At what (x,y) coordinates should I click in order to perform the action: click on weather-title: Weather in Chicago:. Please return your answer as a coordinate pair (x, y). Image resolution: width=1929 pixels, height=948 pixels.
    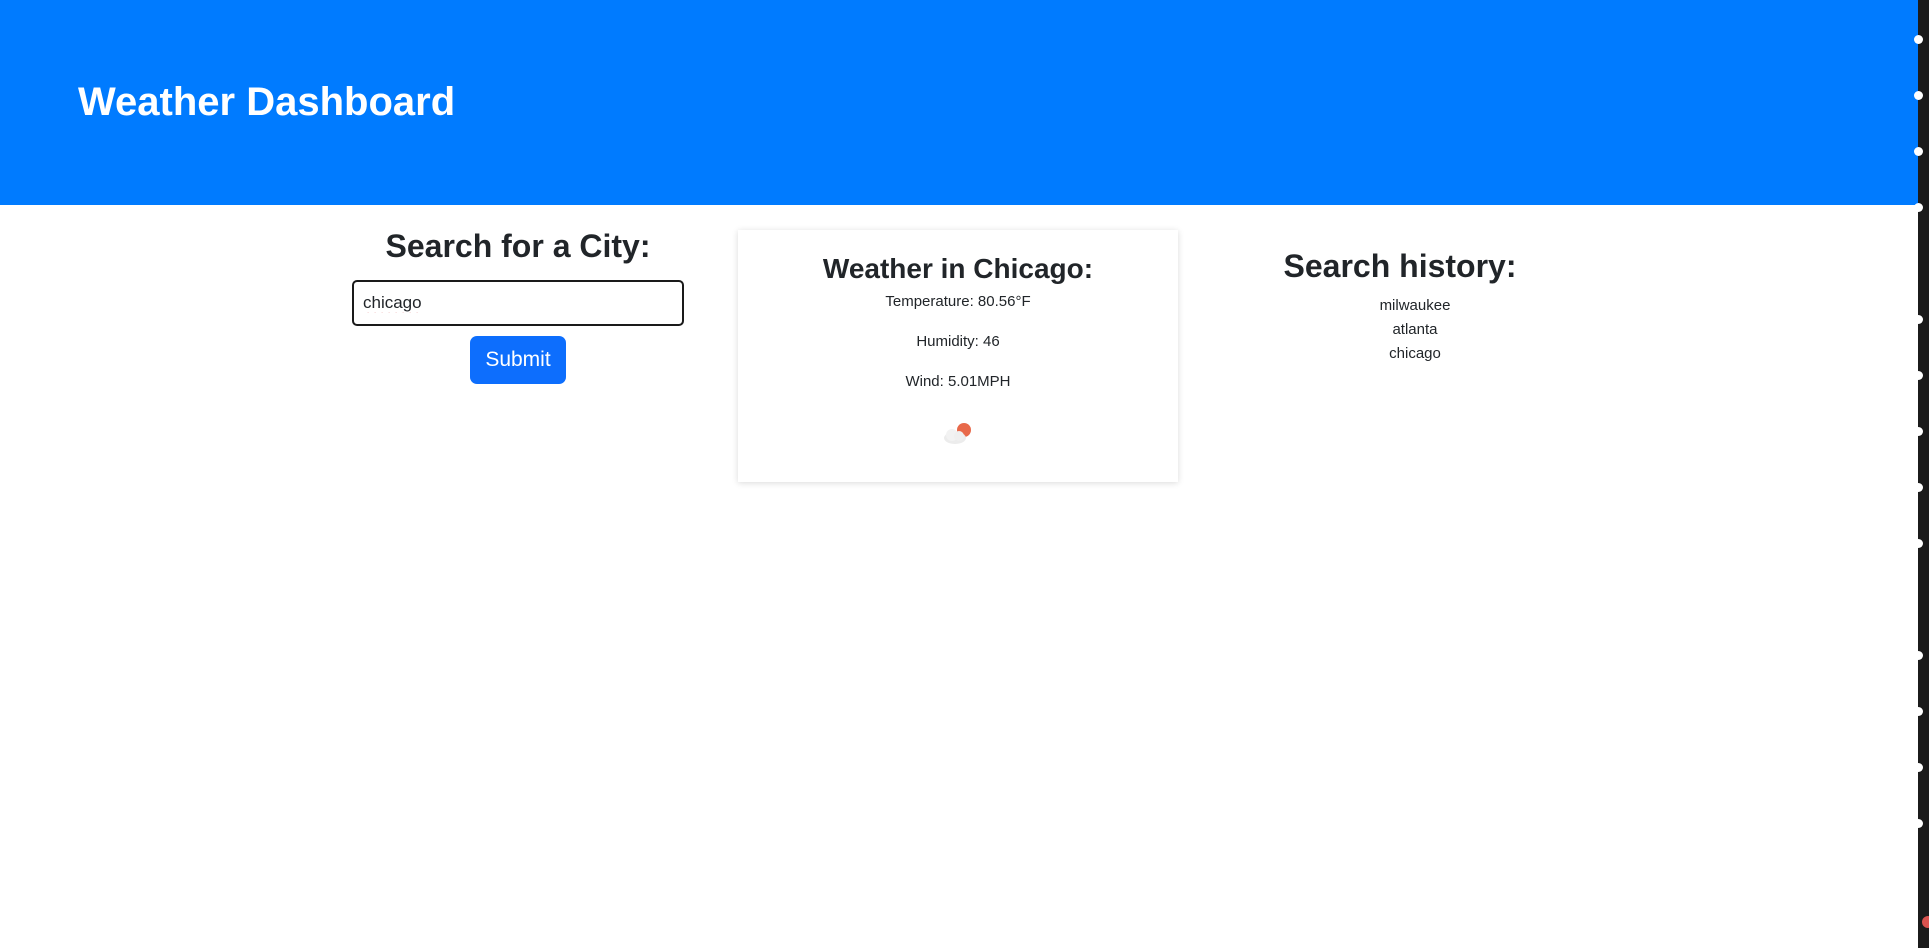
    Looking at the image, I should click on (958, 268).